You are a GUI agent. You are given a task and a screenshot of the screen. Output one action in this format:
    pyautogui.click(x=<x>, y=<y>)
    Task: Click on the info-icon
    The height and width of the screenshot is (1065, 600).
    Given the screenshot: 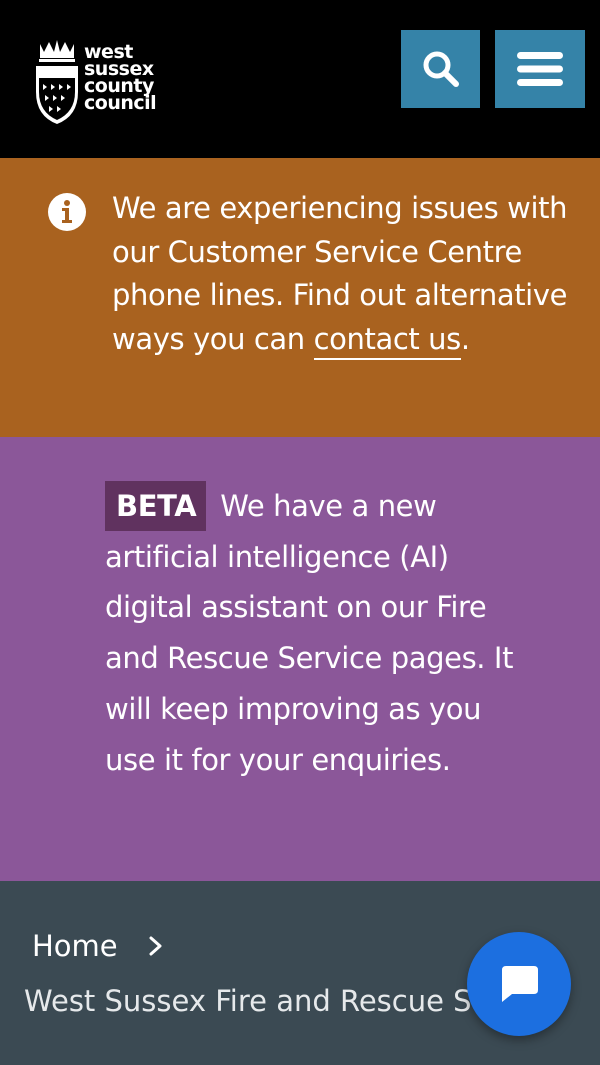 What is the action you would take?
    pyautogui.click(x=67, y=212)
    